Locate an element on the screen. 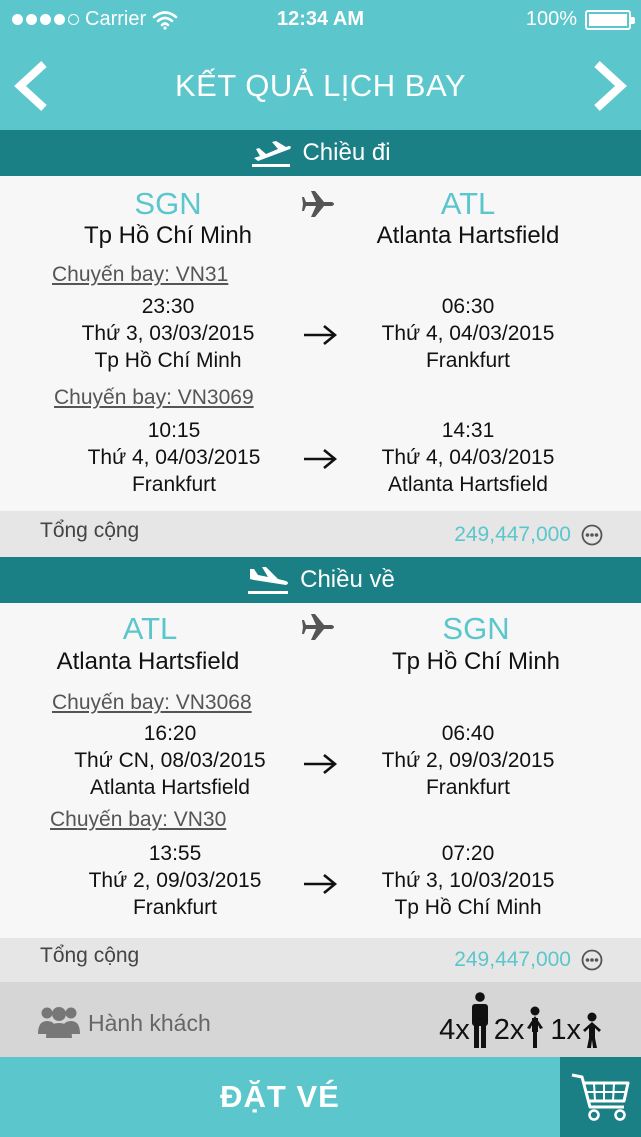 The height and width of the screenshot is (1137, 641). arrival-info: 07:20 Thứ 3, 10/03/2015 Tp Hồ Chí Minh is located at coordinates (468, 880).